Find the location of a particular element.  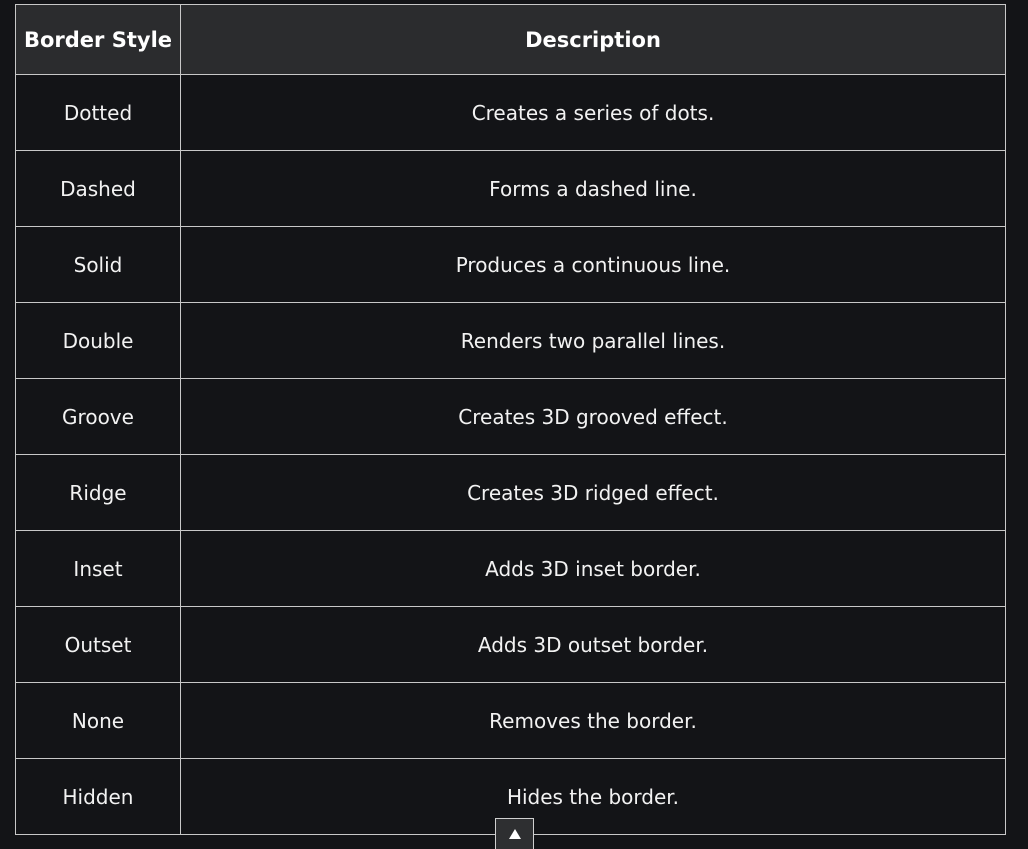

border-style-cell: Double is located at coordinates (98, 340).